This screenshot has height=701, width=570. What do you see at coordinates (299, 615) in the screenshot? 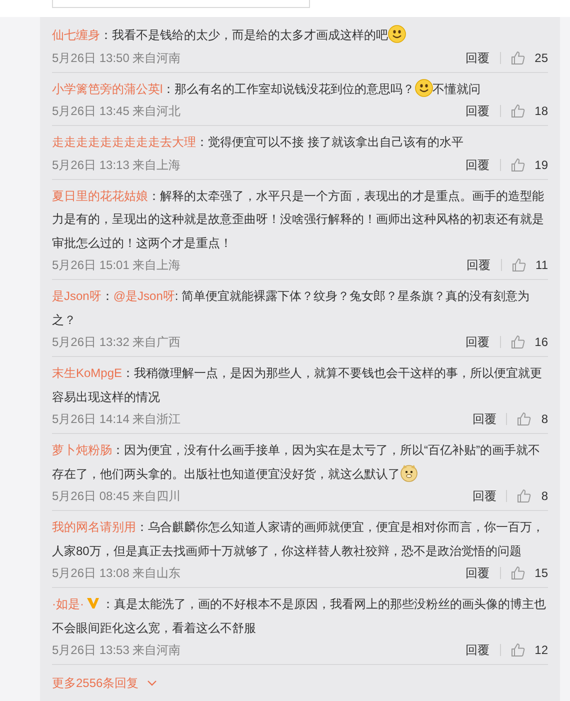
I see `comment-text: ·如是· ：真是太能洗了，画的不好根本不是原因，我看网上的那些没粉丝的画头像的博主也不会眼间距化这么宽，看着这么不舒服` at bounding box center [299, 615].